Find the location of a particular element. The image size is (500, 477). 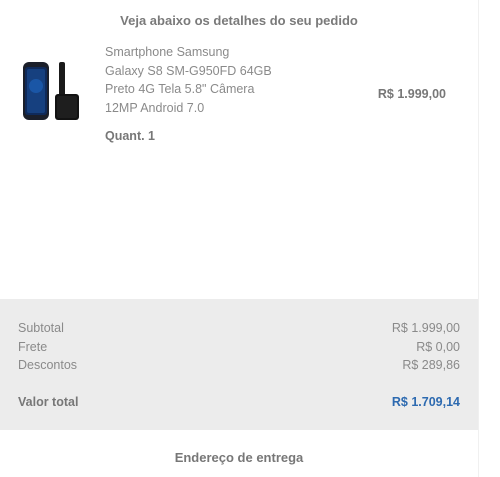

subtotal-label: Subtotal is located at coordinates (41, 328).